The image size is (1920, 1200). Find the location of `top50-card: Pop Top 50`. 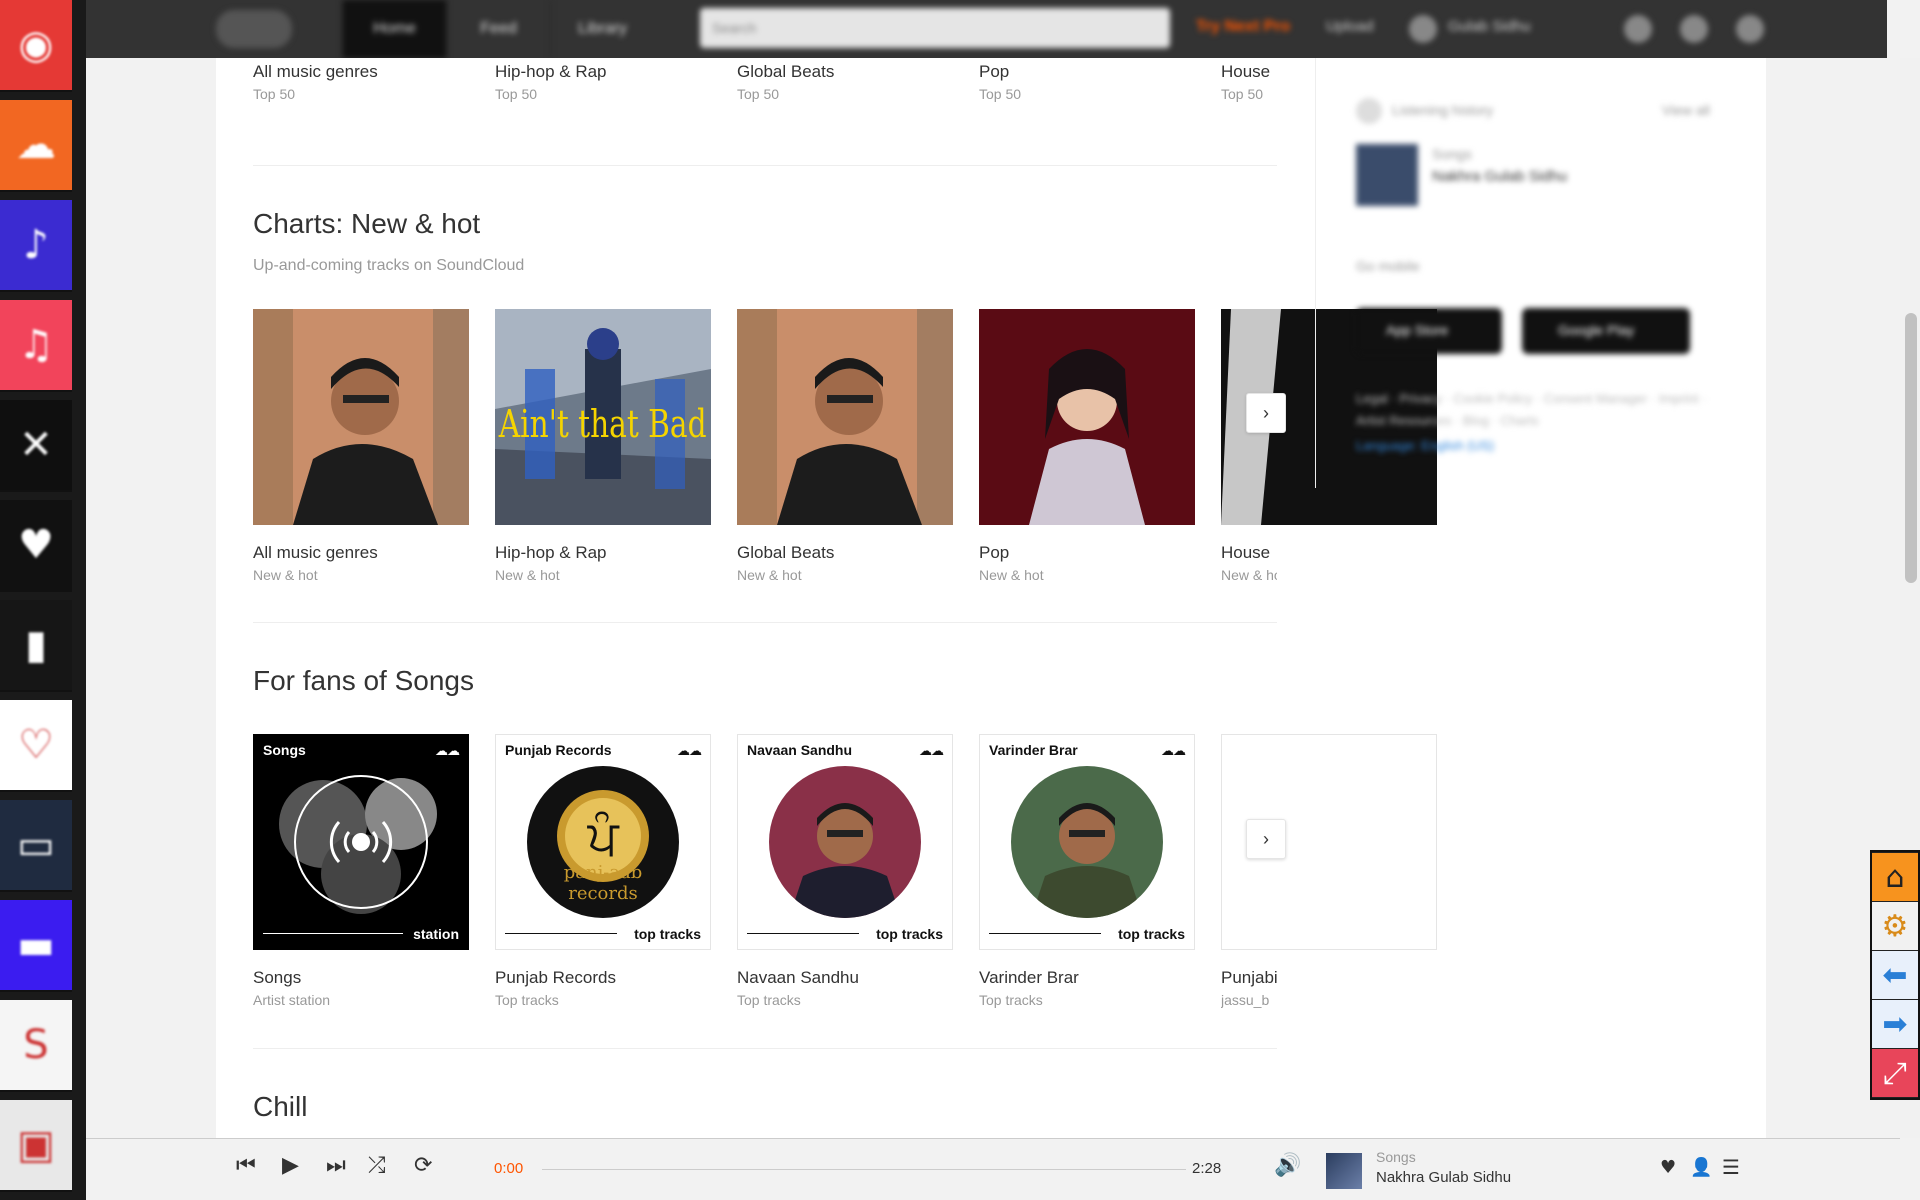

top50-card: Pop Top 50 is located at coordinates (1087, 82).